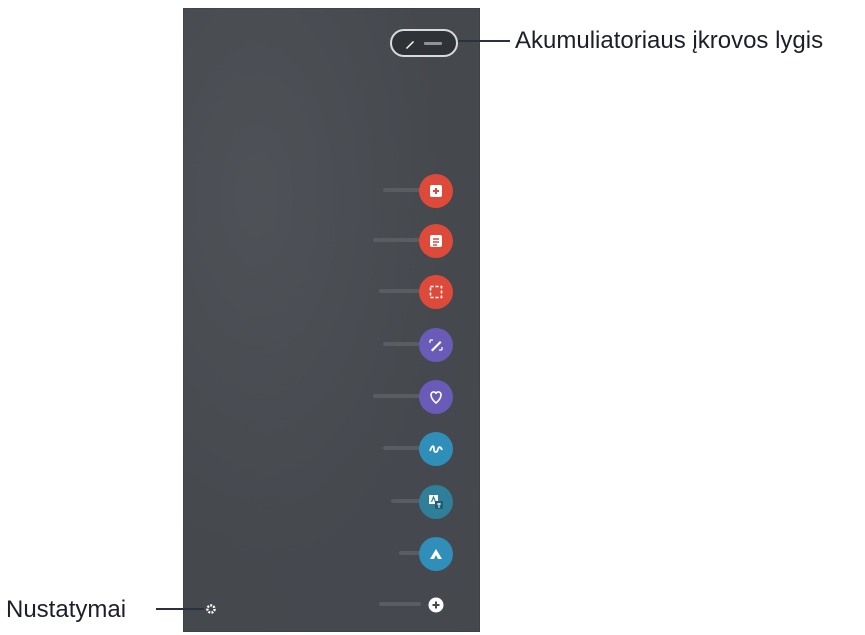 The width and height of the screenshot is (865, 635). I want to click on menu-item-smart-select, so click(403, 292).